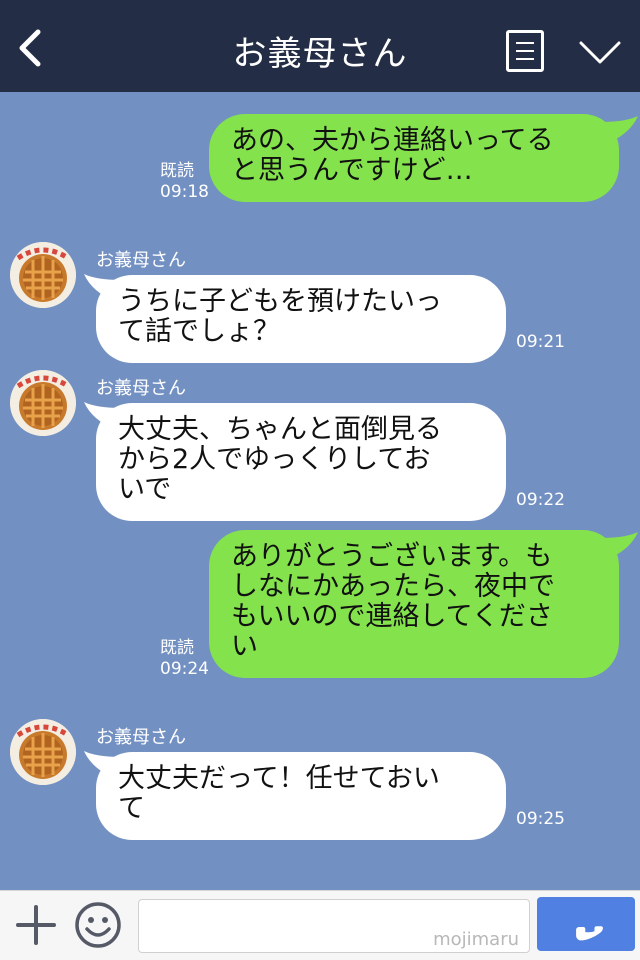 The width and height of the screenshot is (640, 960). I want to click on phone-icon, so click(589, 933).